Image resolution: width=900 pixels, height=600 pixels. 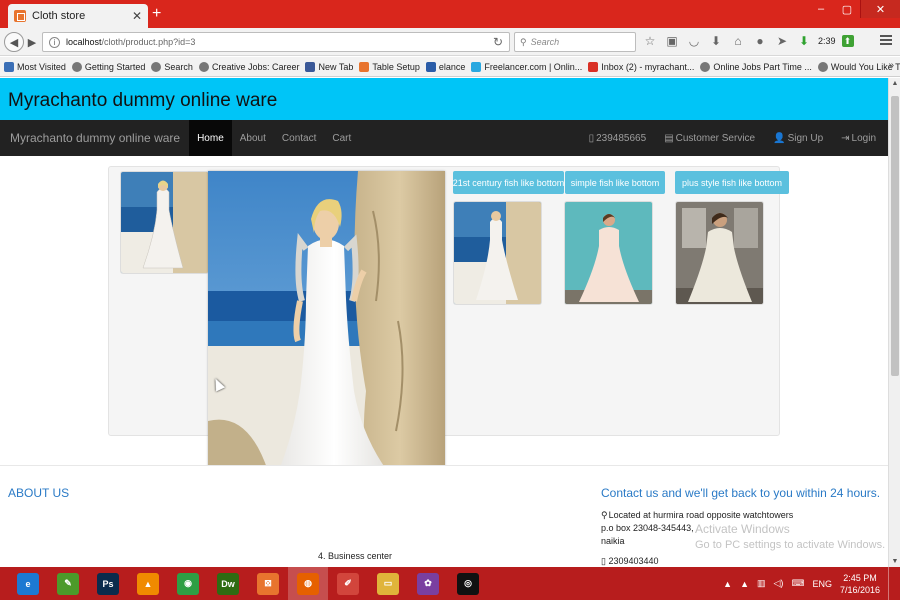 I want to click on reload-icon: ↻, so click(x=498, y=42).